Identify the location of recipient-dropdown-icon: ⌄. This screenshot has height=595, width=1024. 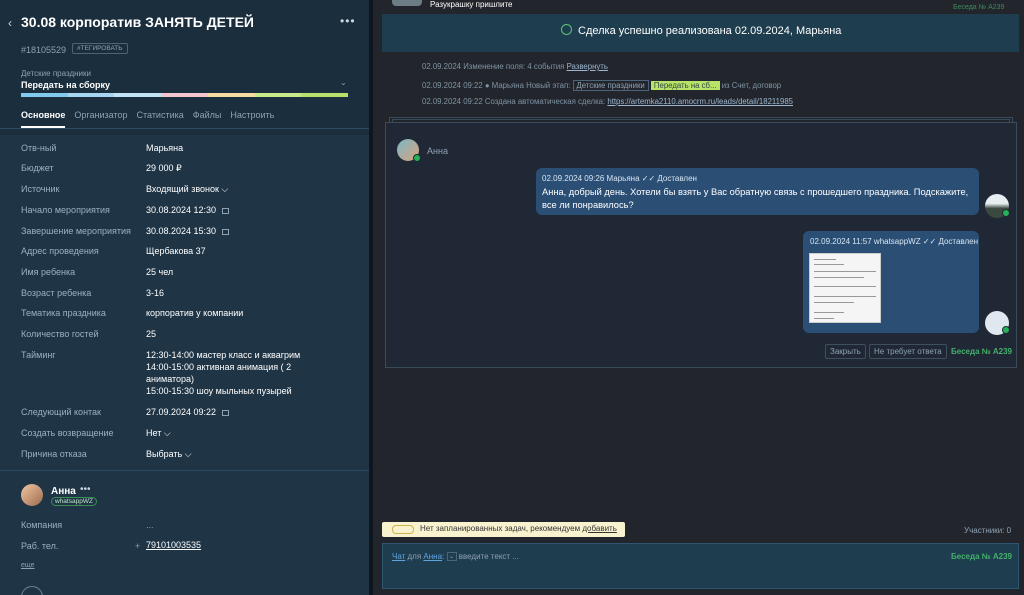
(451, 557).